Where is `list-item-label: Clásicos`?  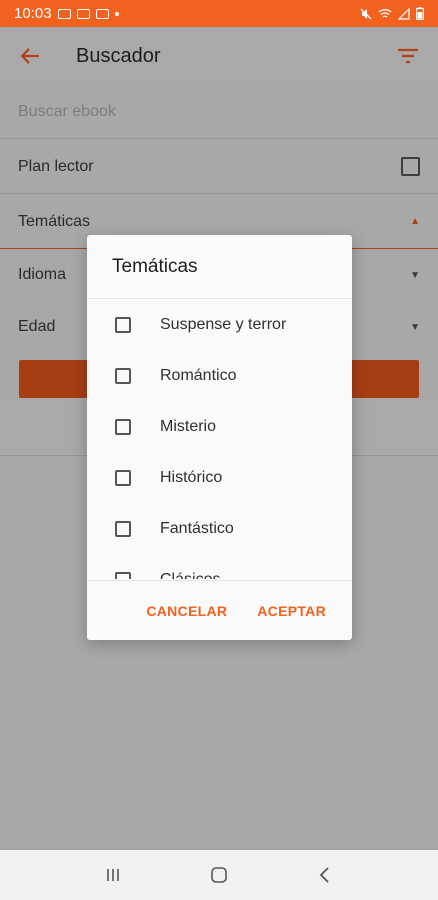 list-item-label: Clásicos is located at coordinates (190, 575).